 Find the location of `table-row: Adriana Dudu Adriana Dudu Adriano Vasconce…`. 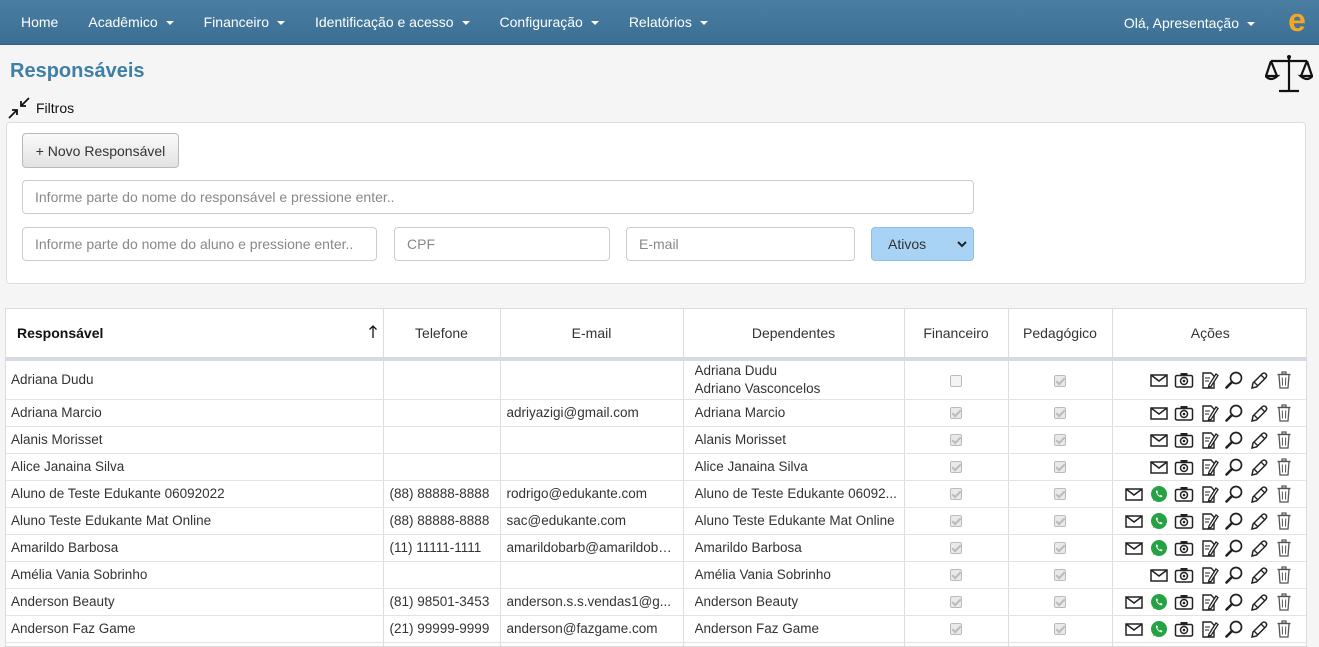

table-row: Adriana Dudu Adriana Dudu Adriano Vasconce… is located at coordinates (656, 379).